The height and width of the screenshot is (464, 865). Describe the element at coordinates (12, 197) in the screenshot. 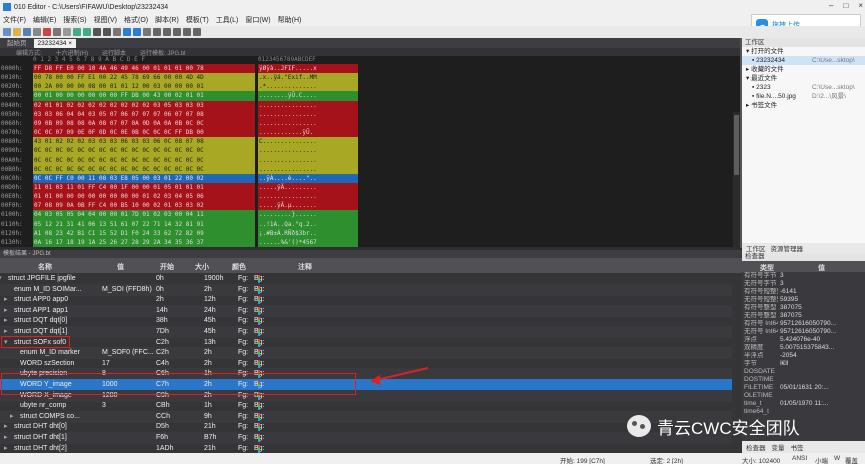

I see `hex-row-address: 00E0h:` at that location.